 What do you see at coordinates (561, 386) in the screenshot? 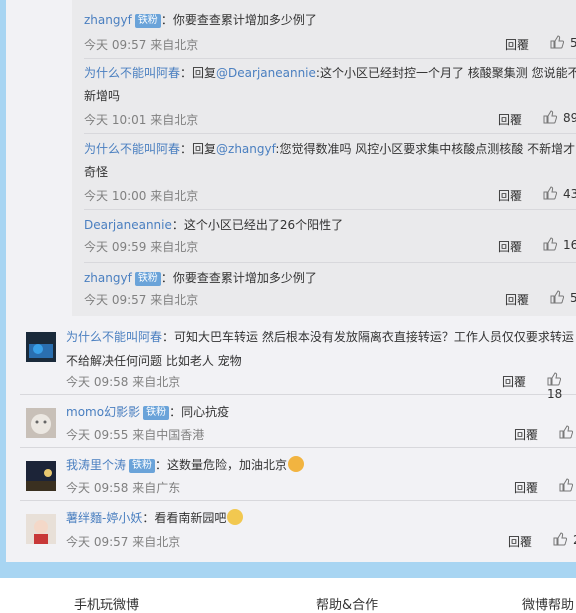
I see `like-button: 18` at bounding box center [561, 386].